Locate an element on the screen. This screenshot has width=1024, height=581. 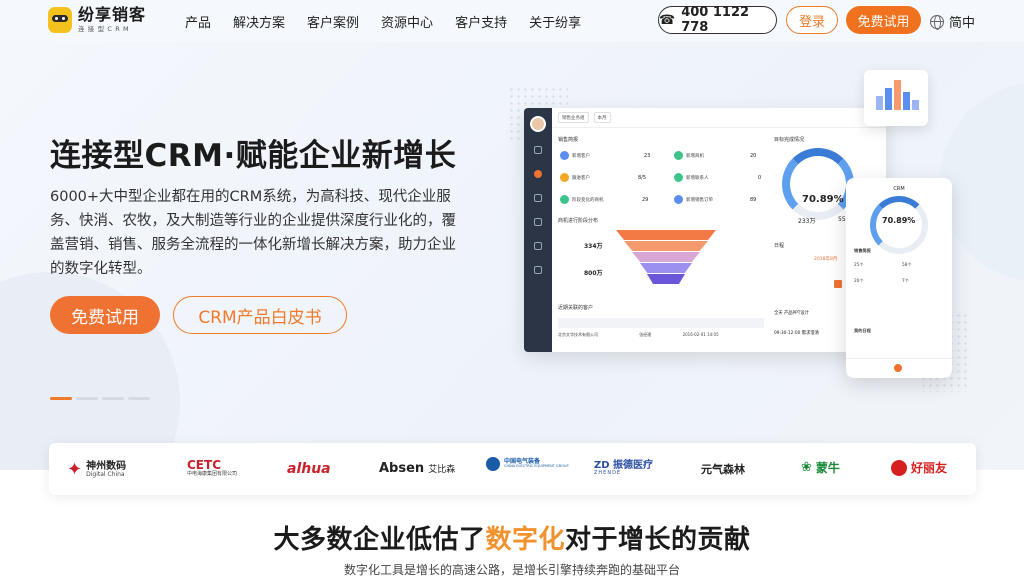
location-icon is located at coordinates (538, 198).